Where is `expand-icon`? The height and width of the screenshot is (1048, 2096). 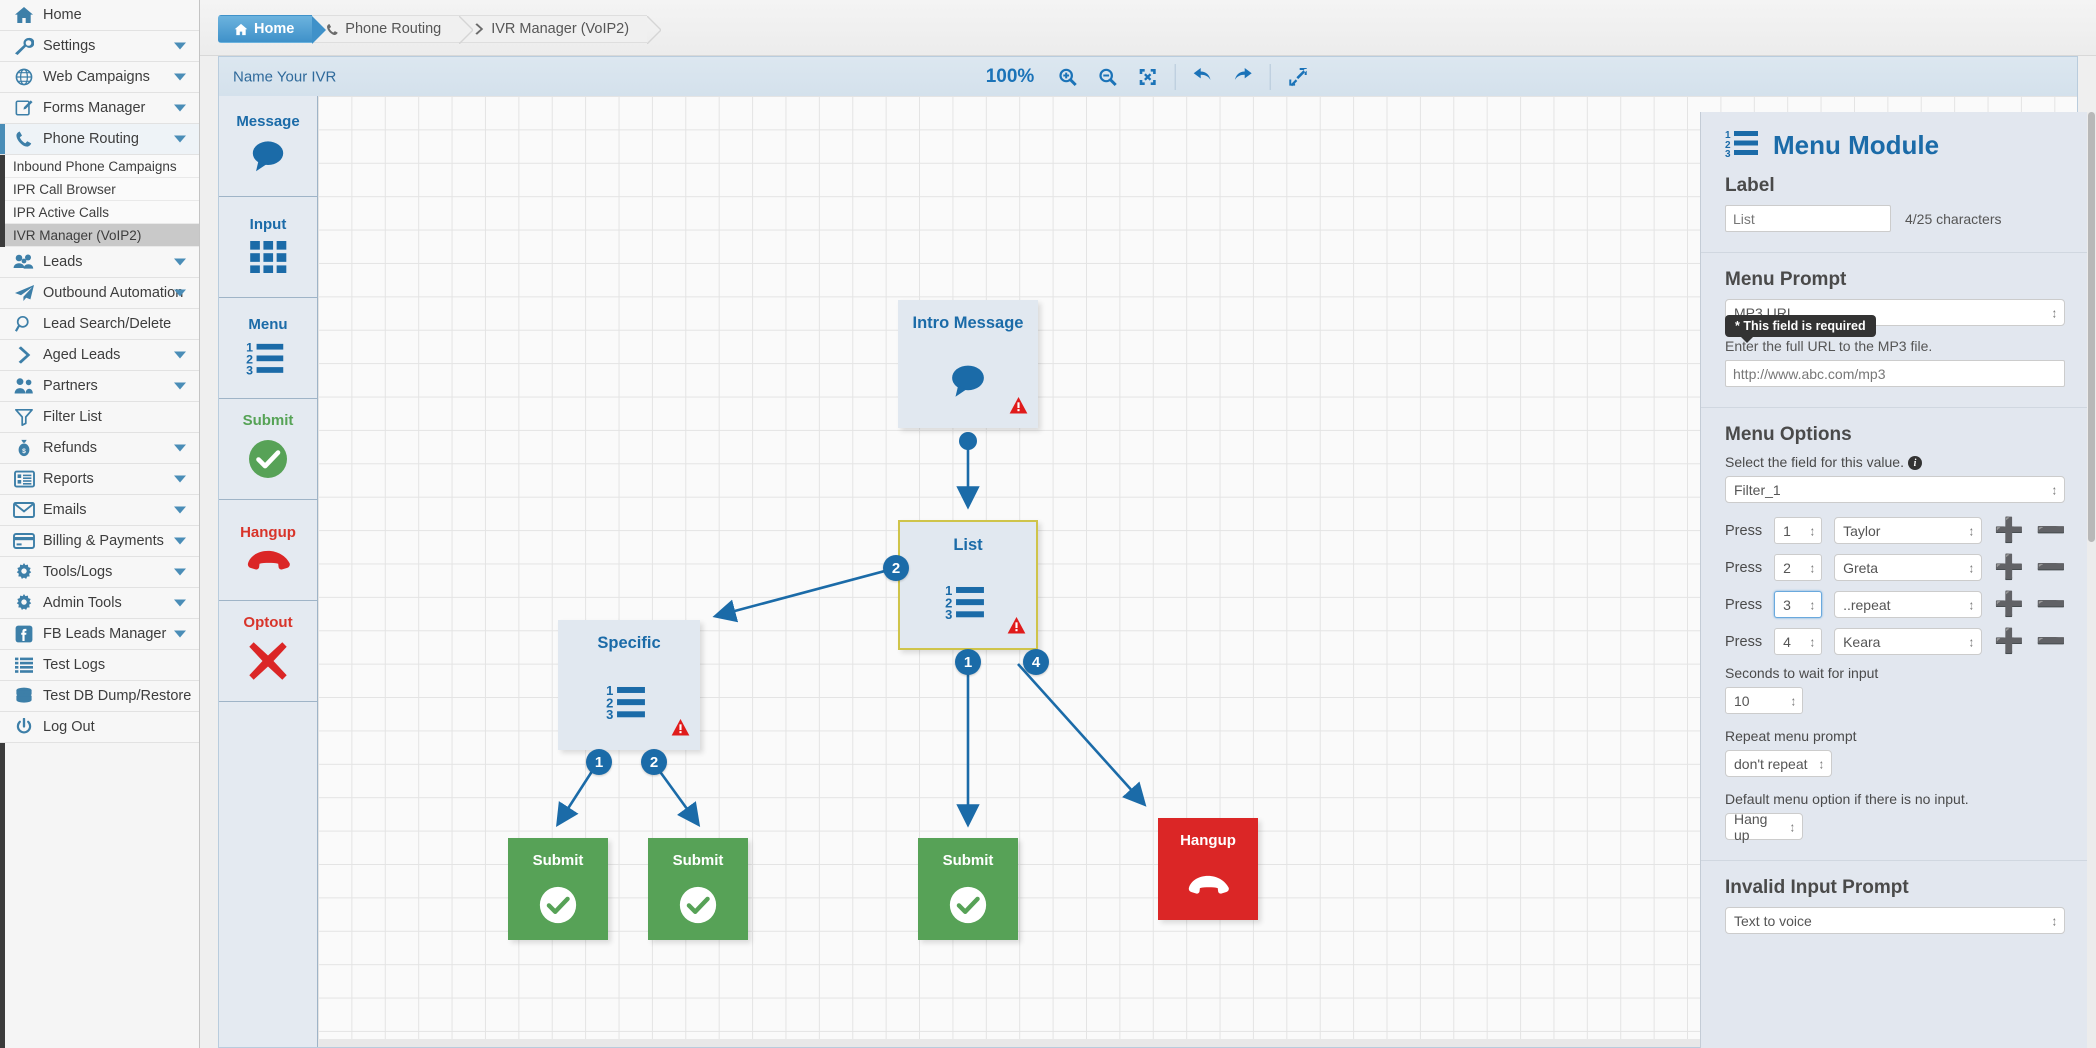 expand-icon is located at coordinates (1297, 77).